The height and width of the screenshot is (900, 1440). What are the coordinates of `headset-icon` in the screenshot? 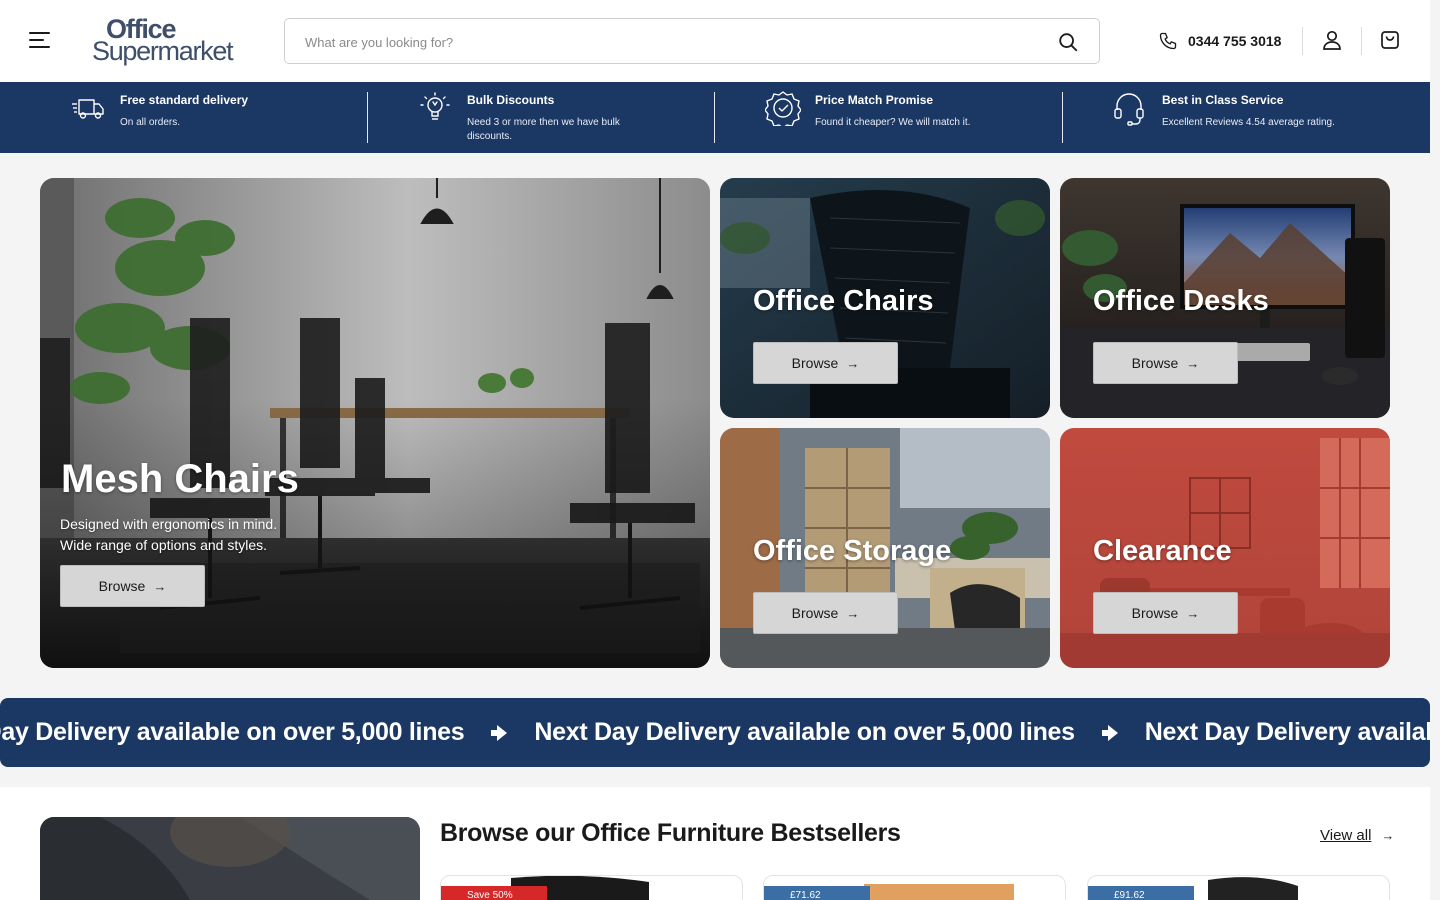 It's located at (1129, 109).